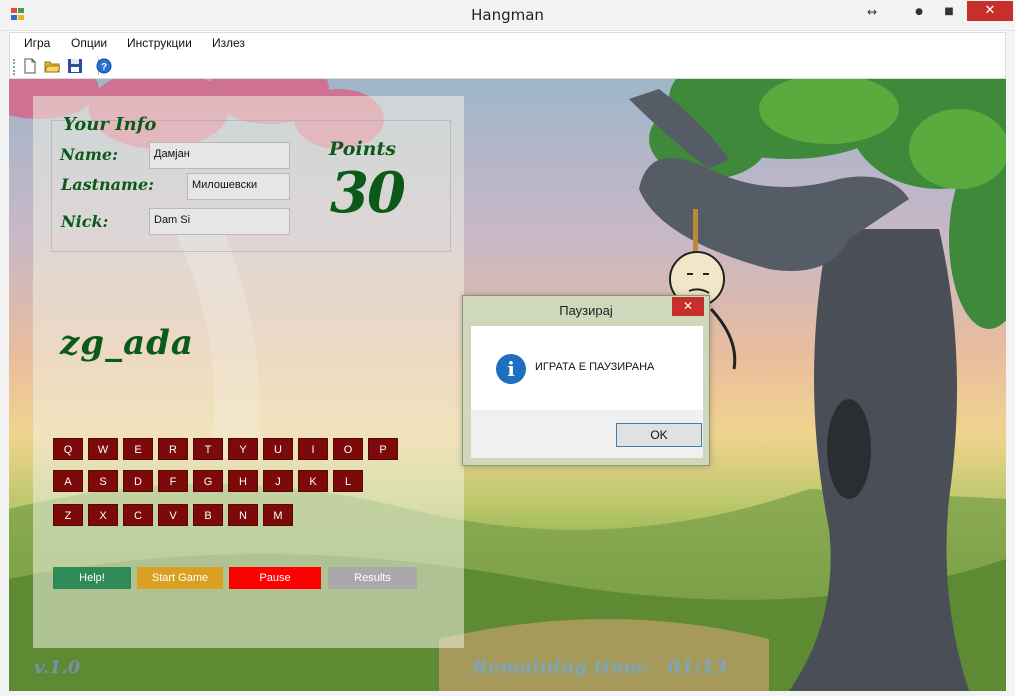 The height and width of the screenshot is (696, 1015). What do you see at coordinates (180, 578) in the screenshot?
I see `start-game-button: Start Game` at bounding box center [180, 578].